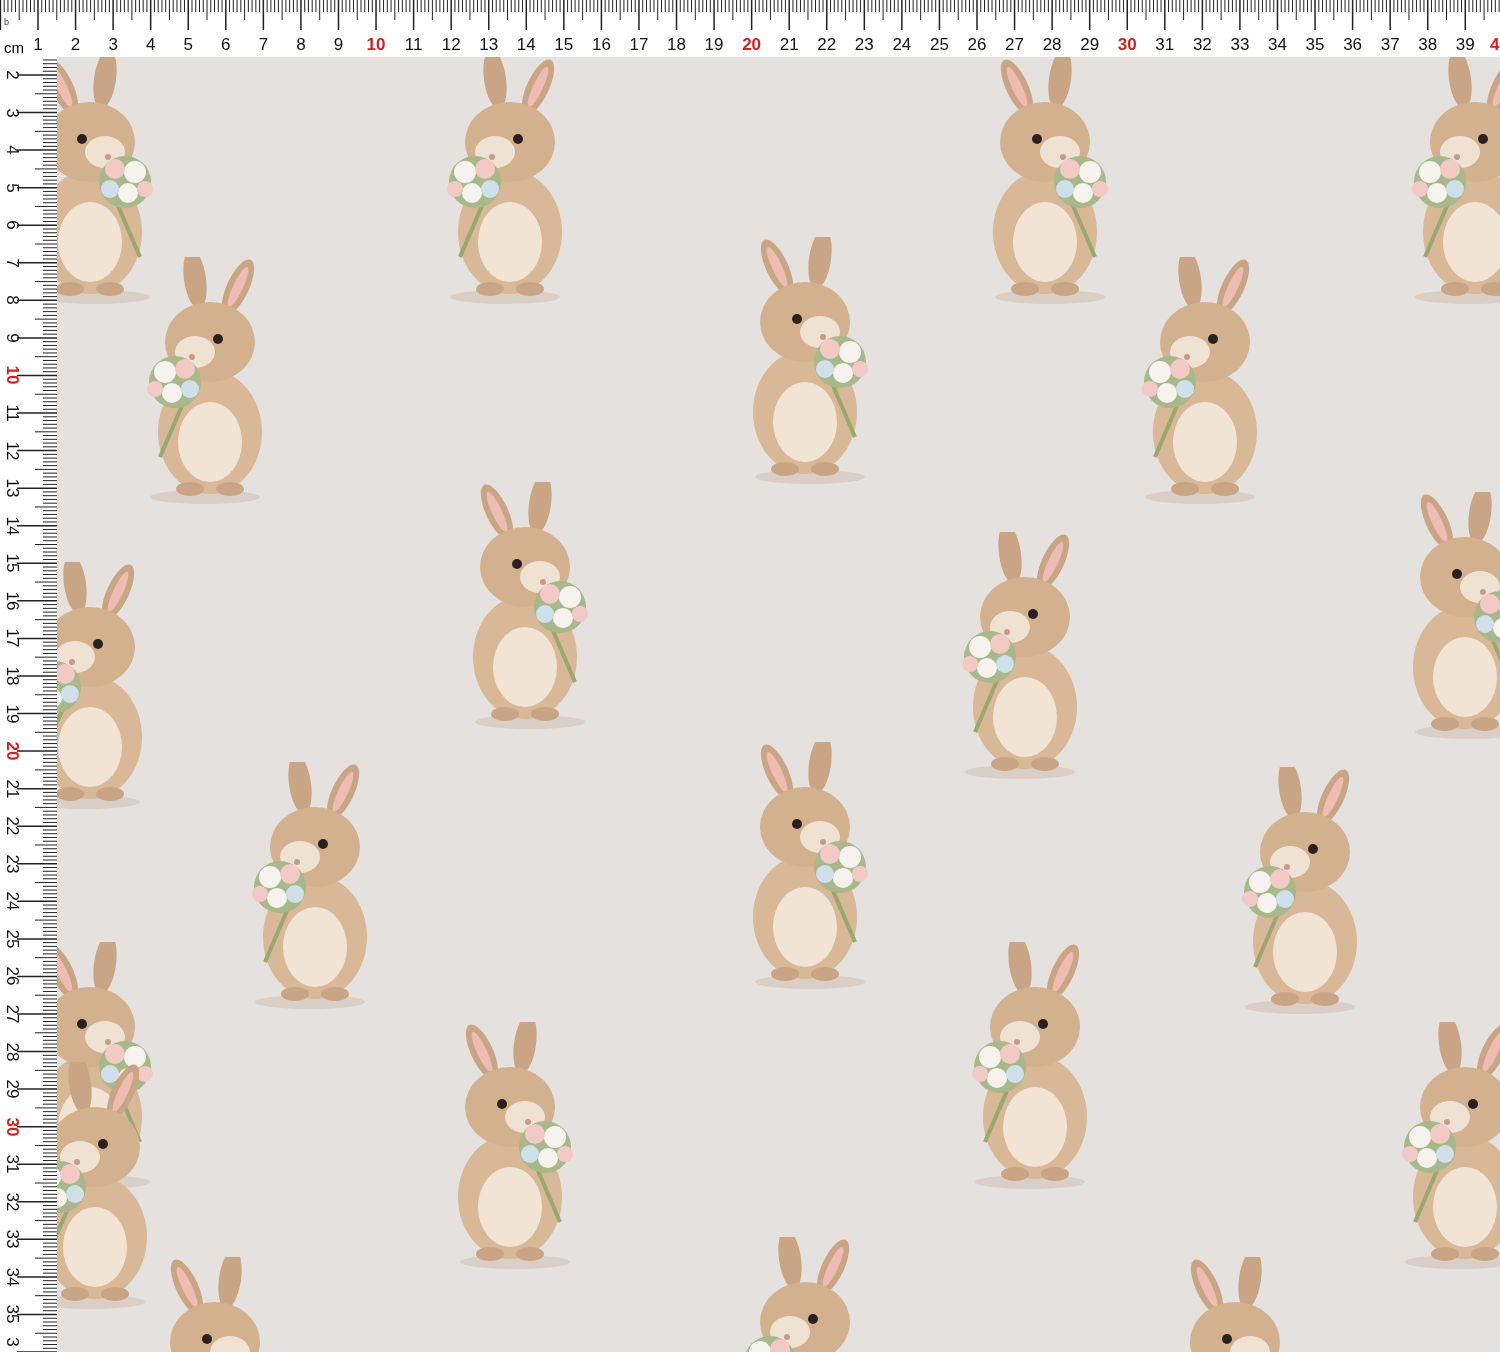  I want to click on ruler-number: 39, so click(1465, 44).